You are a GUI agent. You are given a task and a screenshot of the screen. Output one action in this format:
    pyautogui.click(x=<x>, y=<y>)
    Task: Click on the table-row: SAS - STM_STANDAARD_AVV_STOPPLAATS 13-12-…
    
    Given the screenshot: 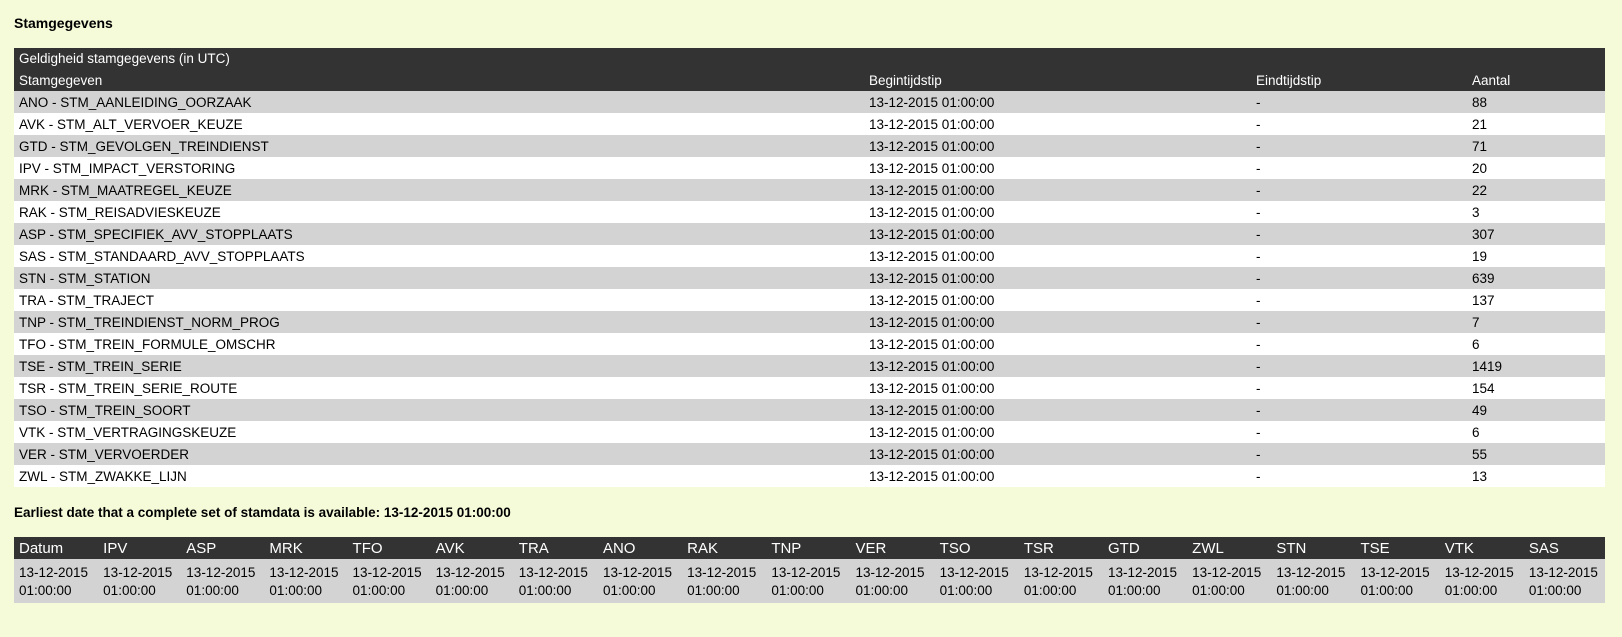 What is the action you would take?
    pyautogui.click(x=810, y=256)
    